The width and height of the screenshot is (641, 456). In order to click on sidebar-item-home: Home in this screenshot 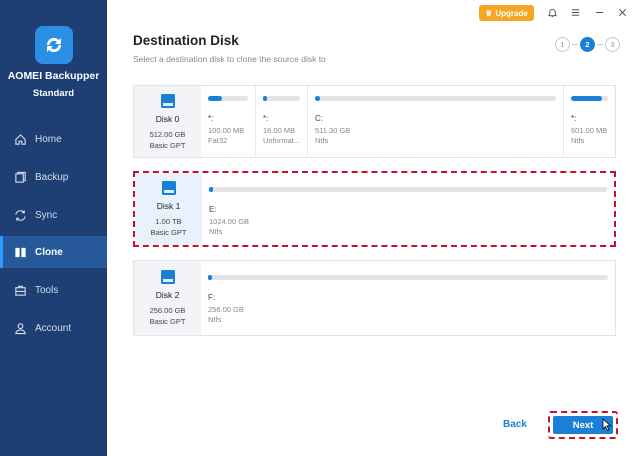, I will do `click(53, 139)`.